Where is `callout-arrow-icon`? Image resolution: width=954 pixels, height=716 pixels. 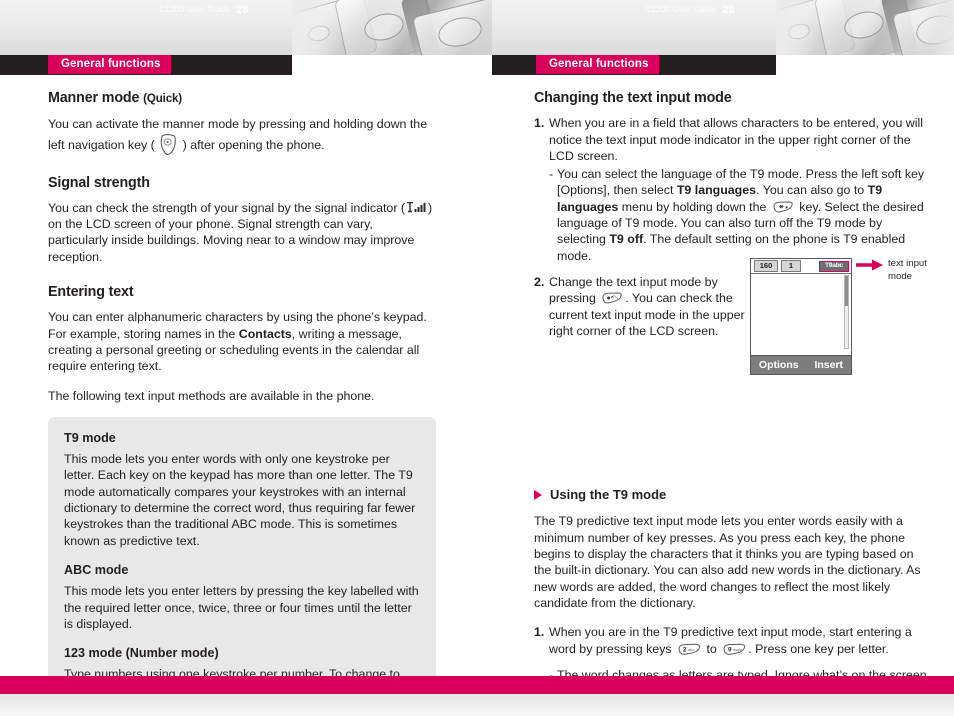 callout-arrow-icon is located at coordinates (870, 267).